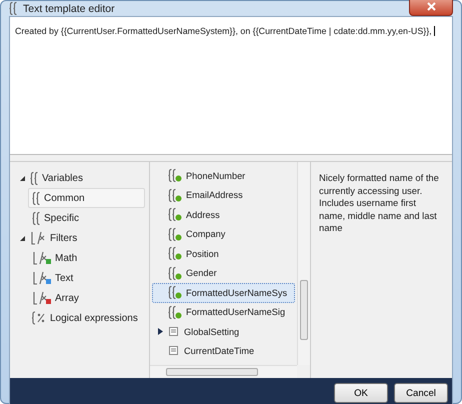 The image size is (462, 404). What do you see at coordinates (86, 198) in the screenshot?
I see `tree-item: Common` at bounding box center [86, 198].